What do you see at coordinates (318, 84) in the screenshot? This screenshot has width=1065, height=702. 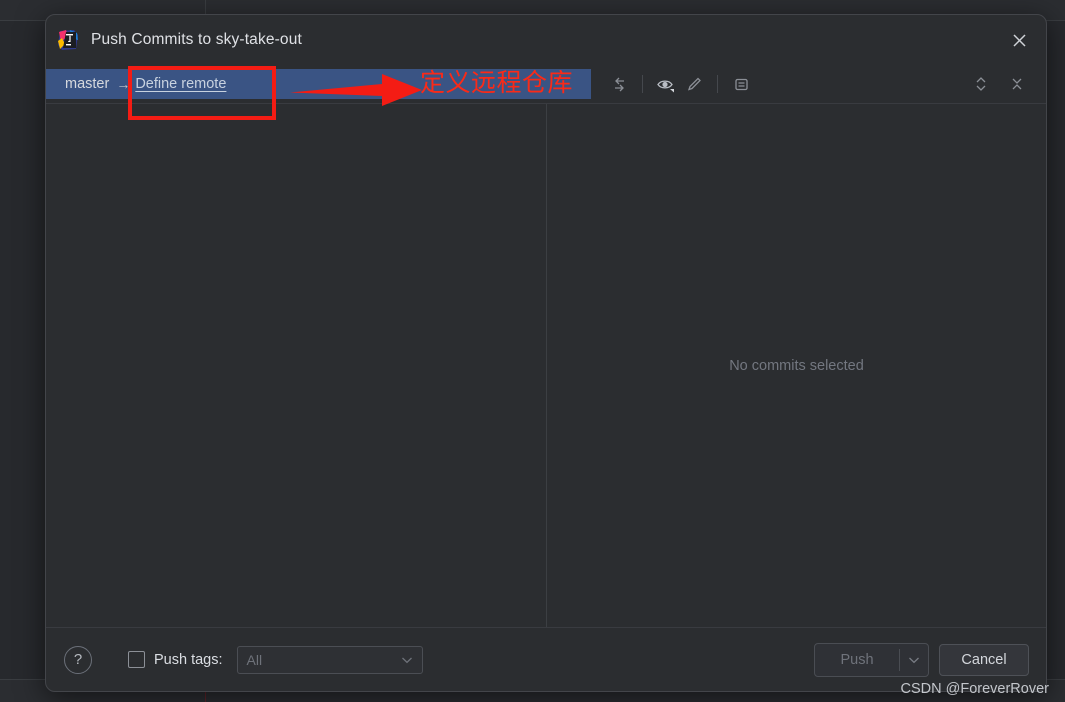 I see `branch-selector-row: master → Define remote` at bounding box center [318, 84].